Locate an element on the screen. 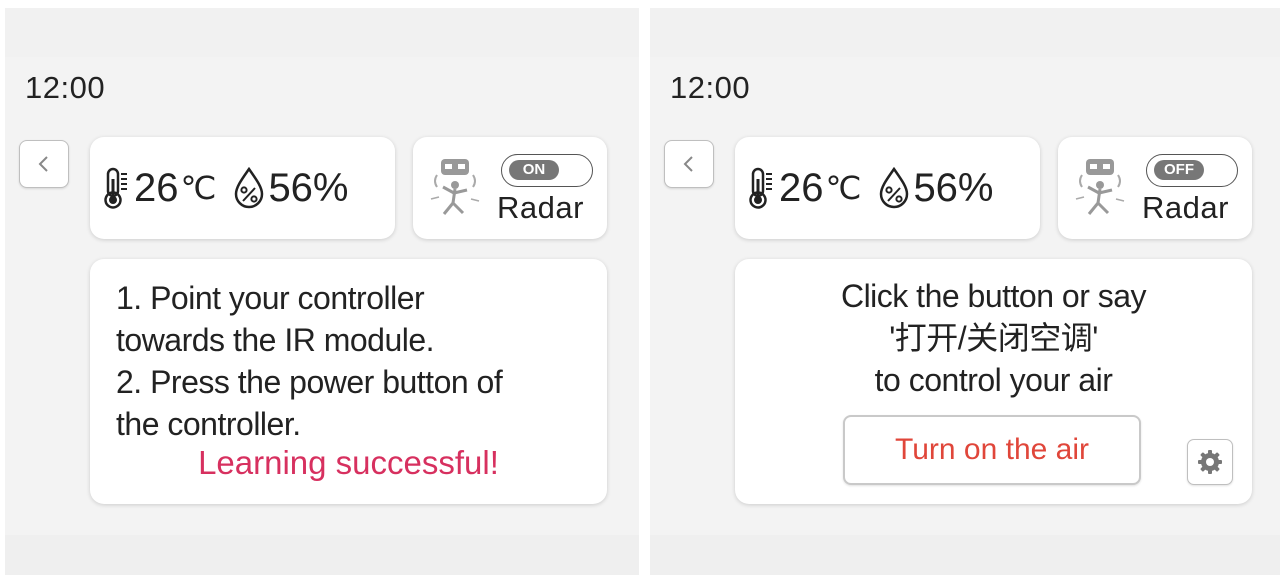 The height and width of the screenshot is (575, 1280). gear-icon is located at coordinates (1210, 462).